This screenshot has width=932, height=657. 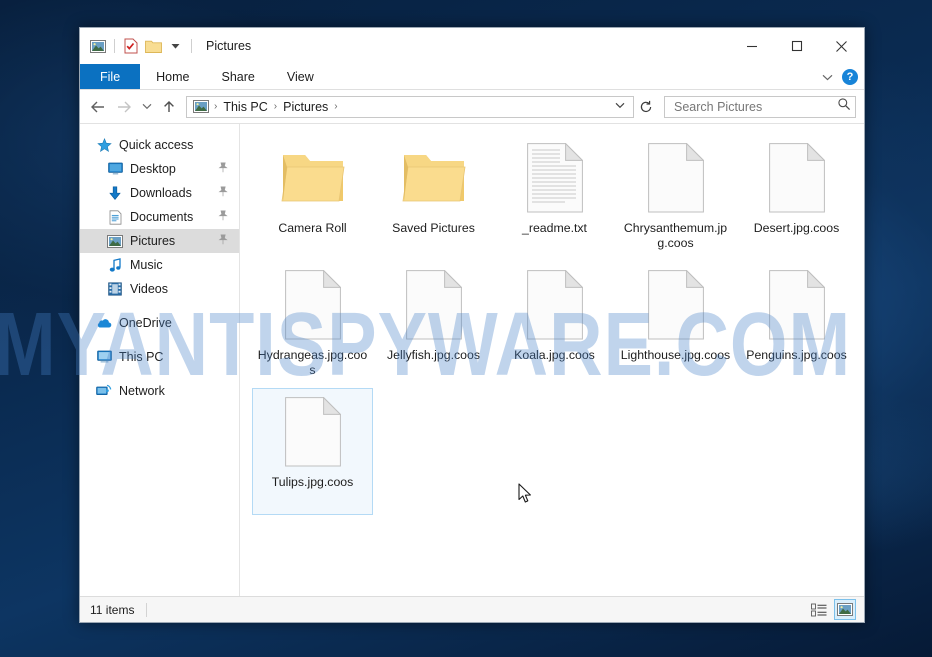 I want to click on file-item-readme-txt: _readme.txt, so click(x=554, y=197).